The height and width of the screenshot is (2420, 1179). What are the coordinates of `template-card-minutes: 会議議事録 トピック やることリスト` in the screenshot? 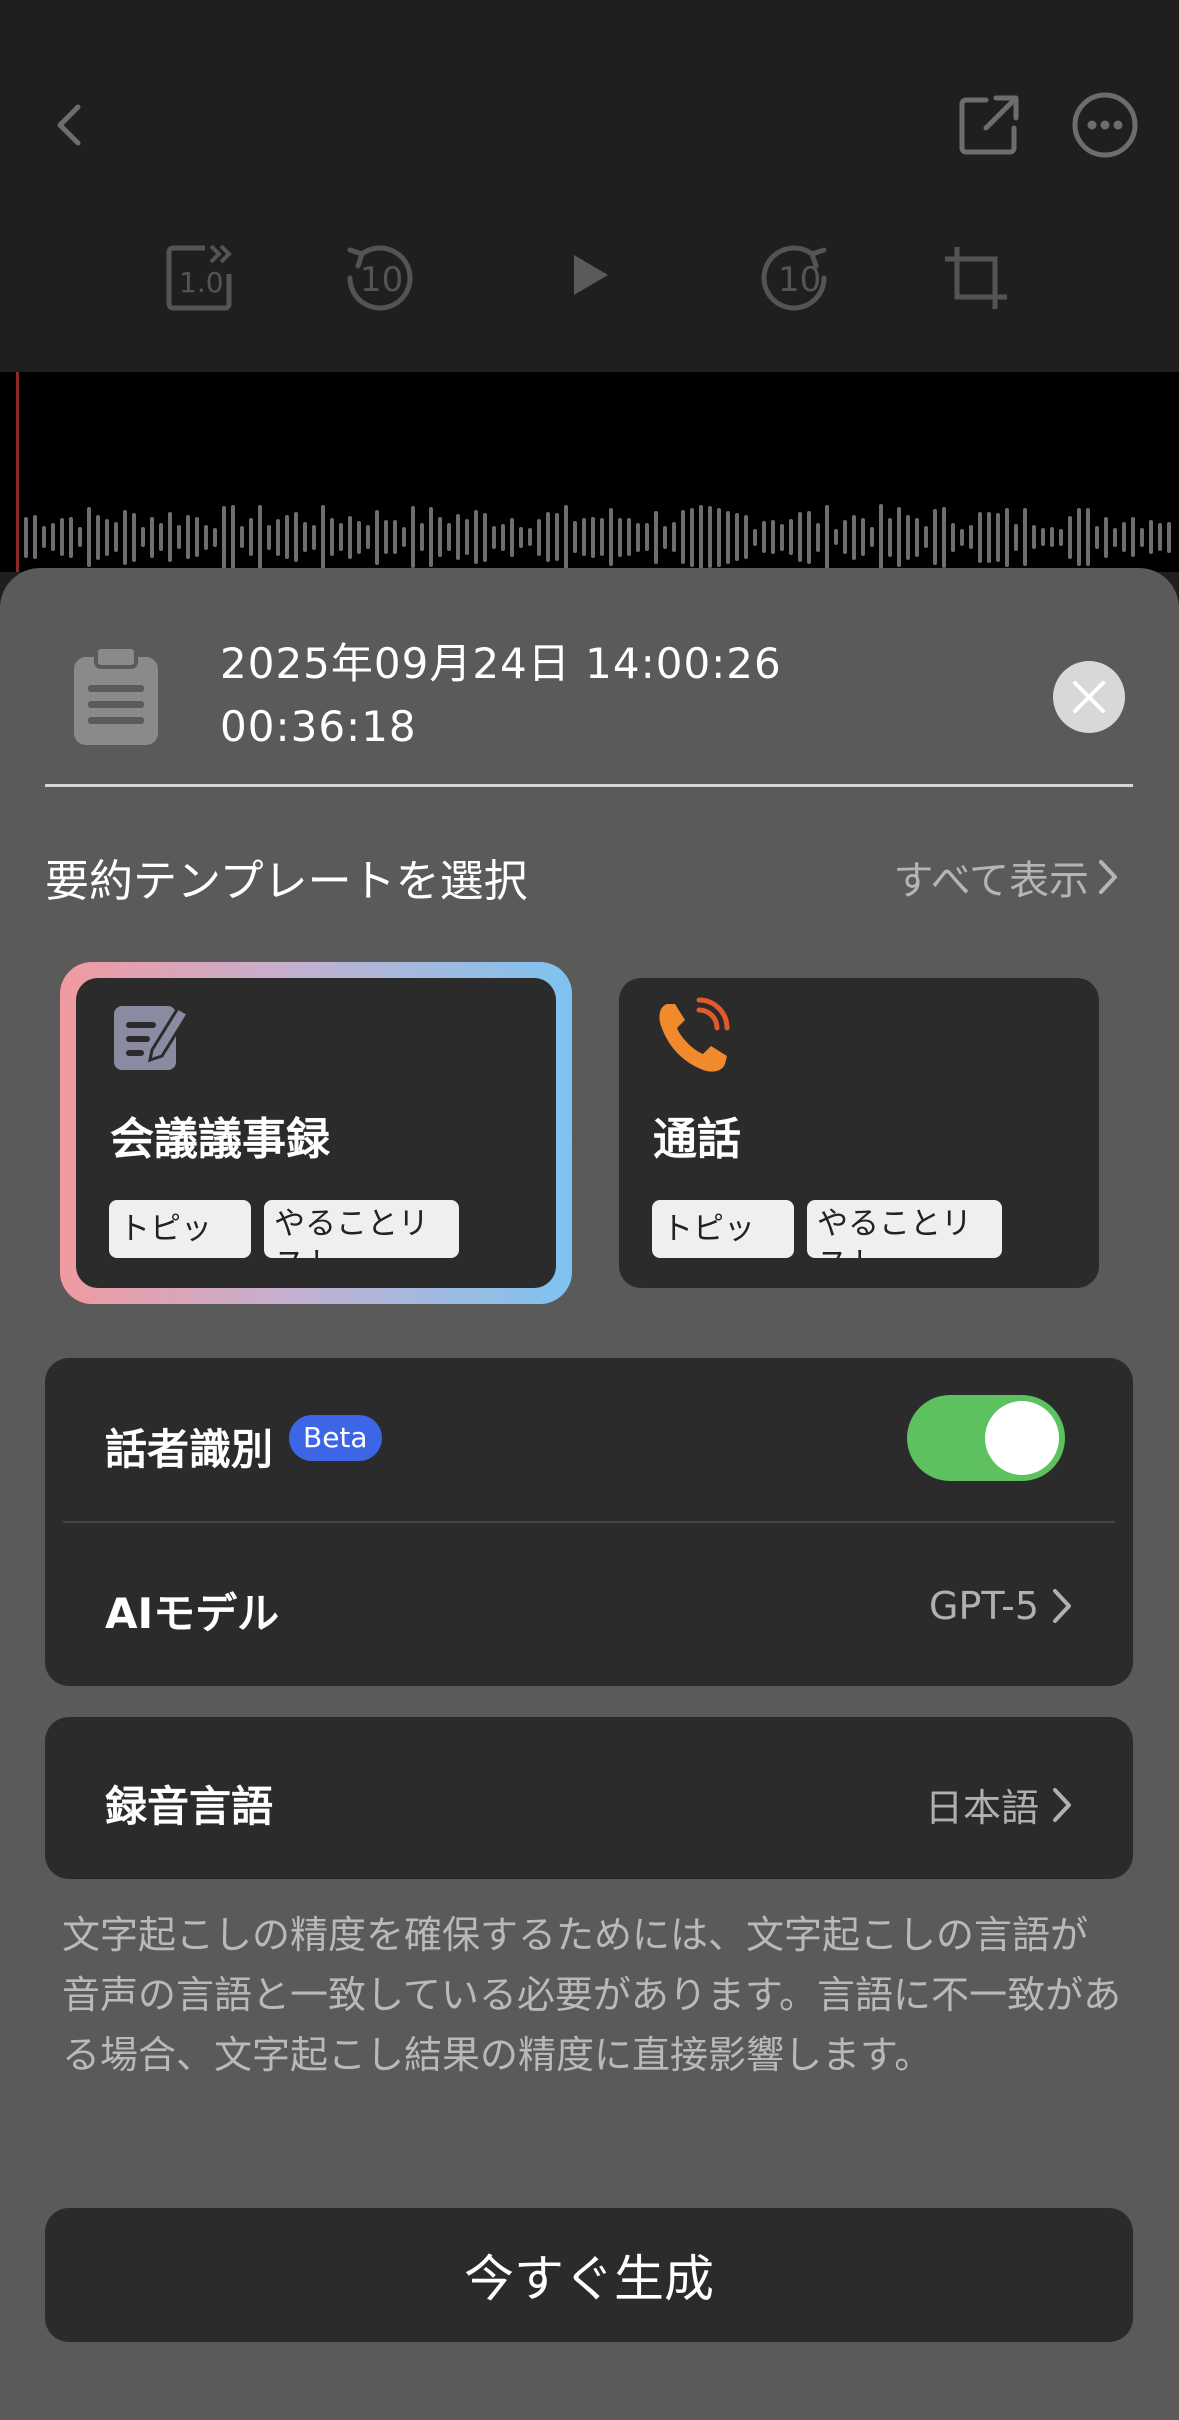 It's located at (316, 1133).